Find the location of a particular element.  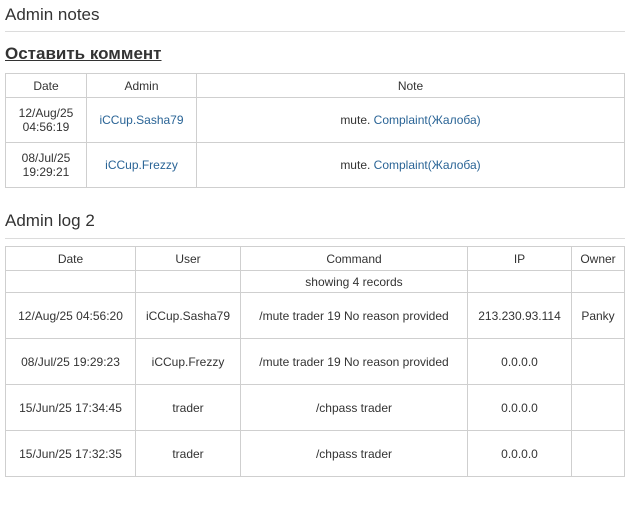

log-date: 08/Jul/25 19:29:23 is located at coordinates (70, 361).